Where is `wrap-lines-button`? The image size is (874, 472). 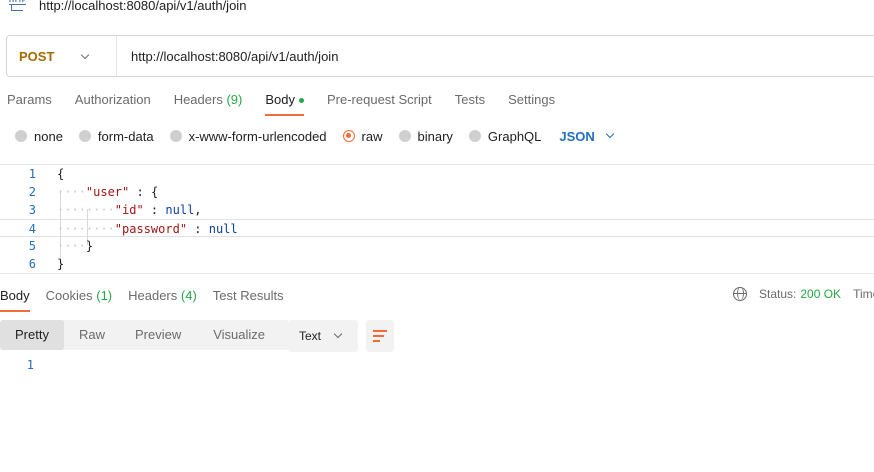 wrap-lines-button is located at coordinates (380, 336).